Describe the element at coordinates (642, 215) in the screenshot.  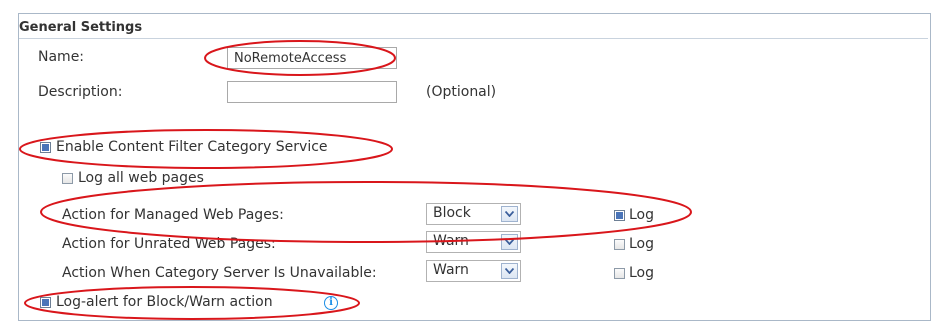
I see `managed-web-pages-log-label: Log` at that location.